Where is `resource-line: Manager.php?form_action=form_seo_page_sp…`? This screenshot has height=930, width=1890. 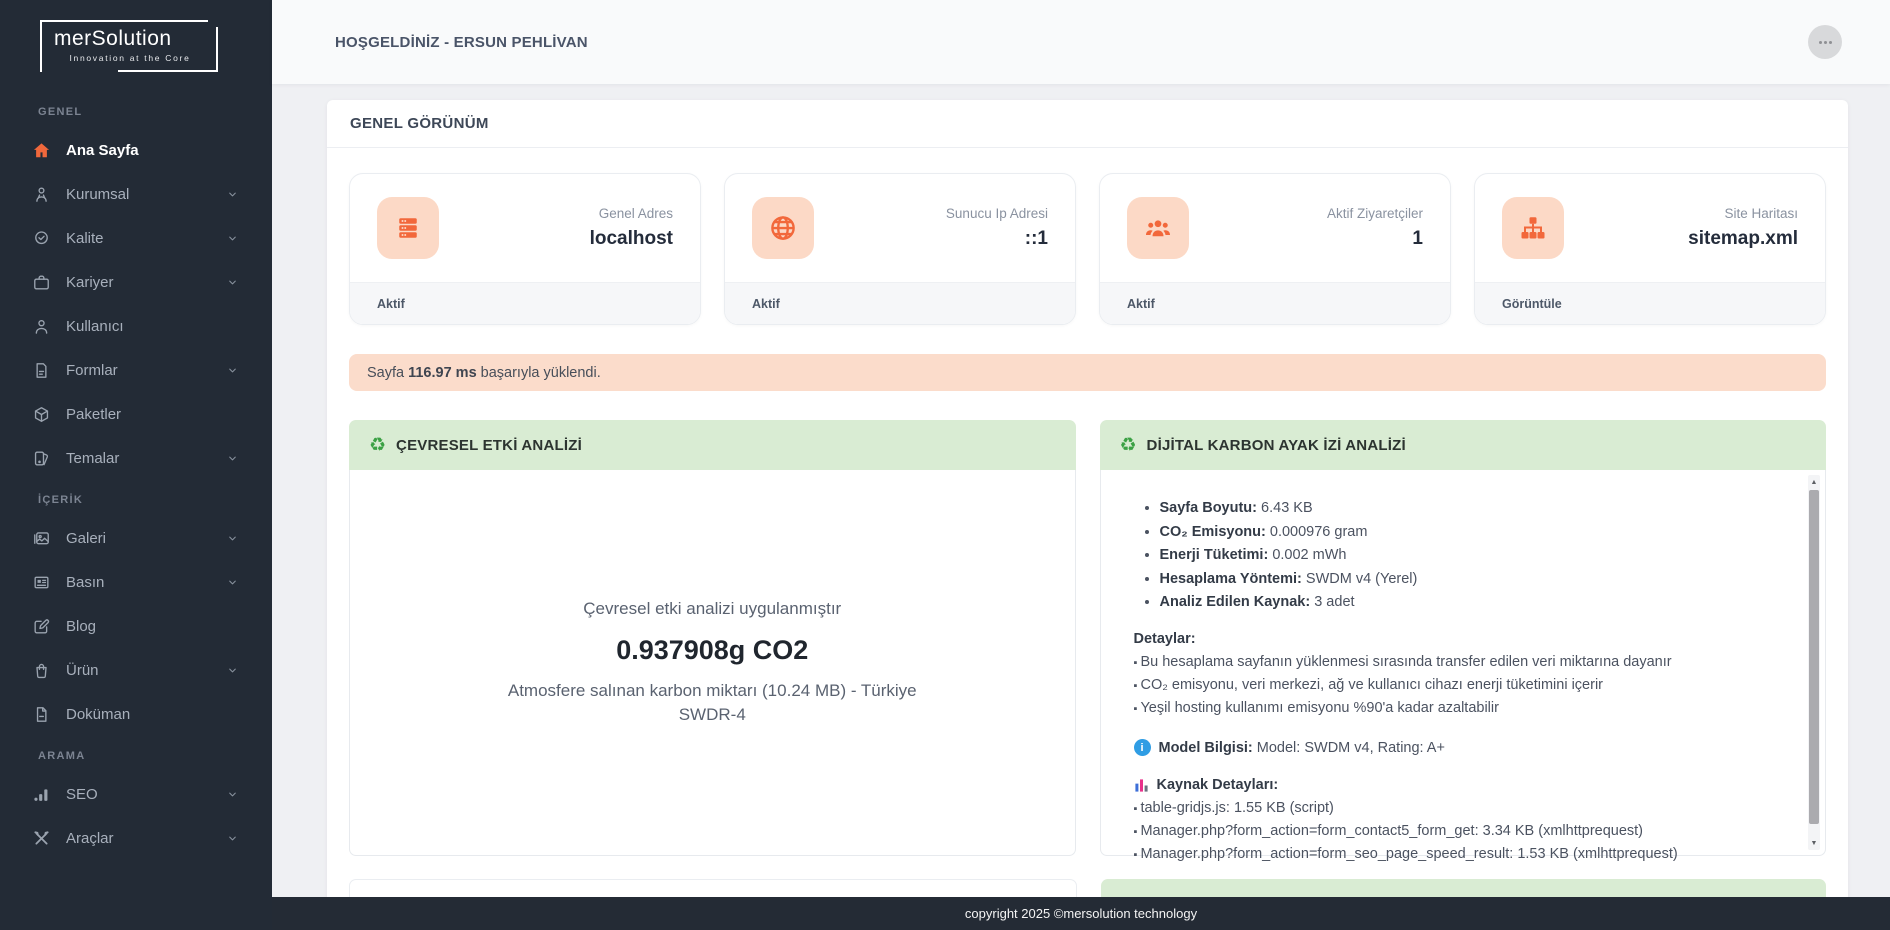 resource-line: Manager.php?form_action=form_seo_page_sp… is located at coordinates (1457, 854).